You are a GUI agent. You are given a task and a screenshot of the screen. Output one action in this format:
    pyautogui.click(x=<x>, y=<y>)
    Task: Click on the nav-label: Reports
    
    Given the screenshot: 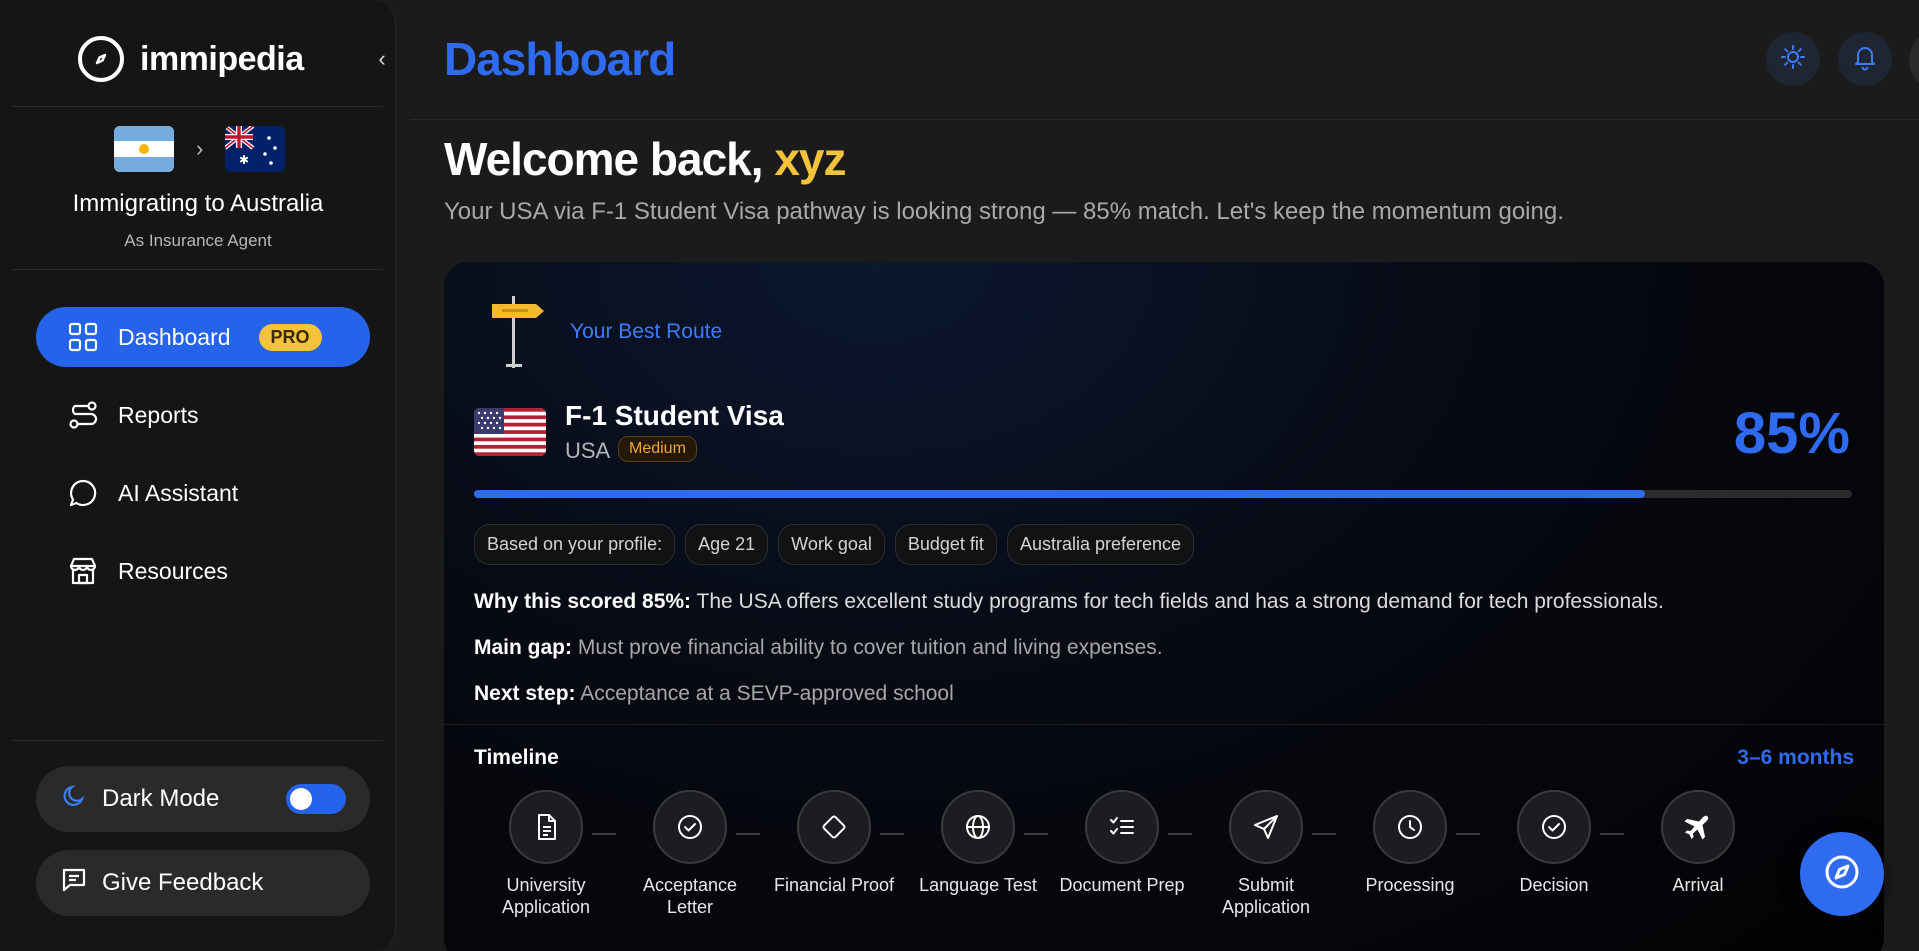 What is the action you would take?
    pyautogui.click(x=158, y=414)
    